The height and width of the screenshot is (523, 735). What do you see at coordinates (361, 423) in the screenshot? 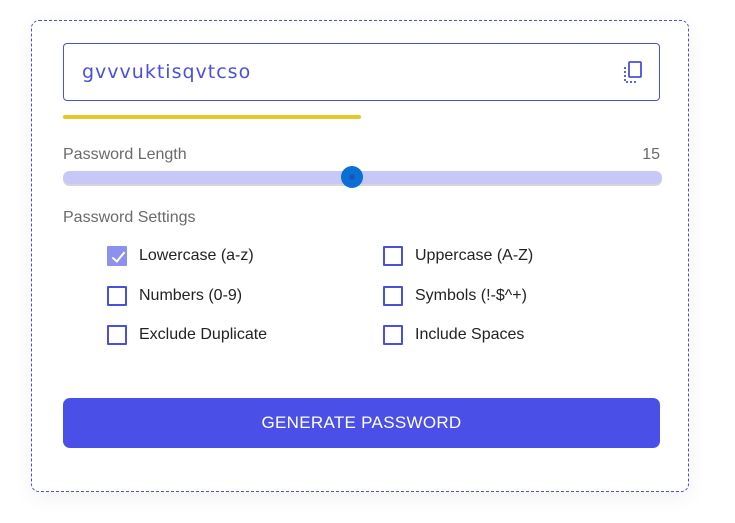
I see `generate-password-button: GENERATE PASSWORD` at bounding box center [361, 423].